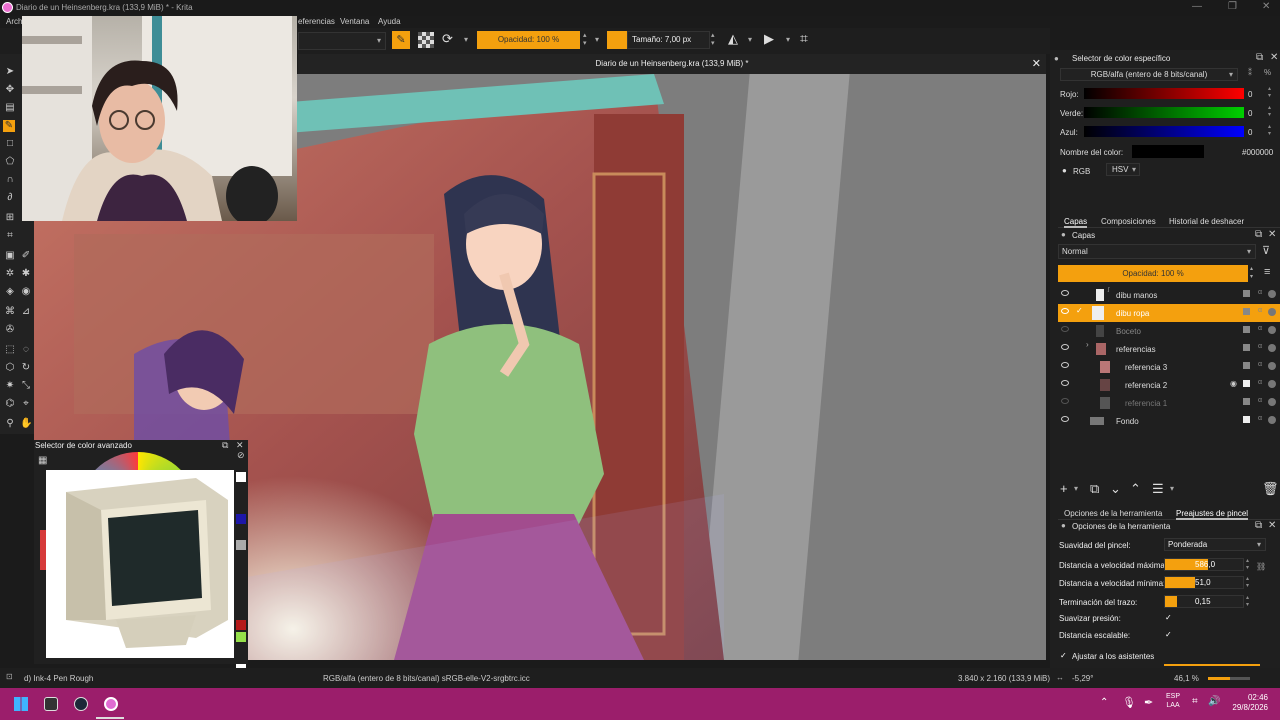 The height and width of the screenshot is (720, 1280). What do you see at coordinates (1128, 221) in the screenshot?
I see `tab-compositions: Composiciones` at bounding box center [1128, 221].